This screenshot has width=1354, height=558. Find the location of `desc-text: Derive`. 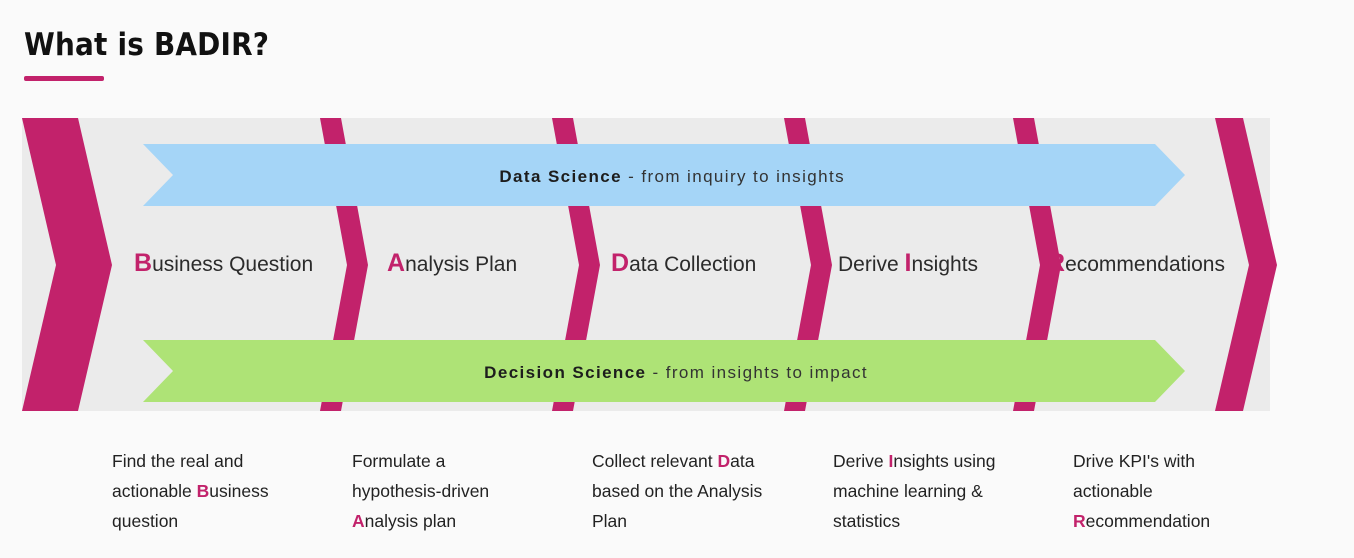

desc-text: Derive is located at coordinates (861, 461).